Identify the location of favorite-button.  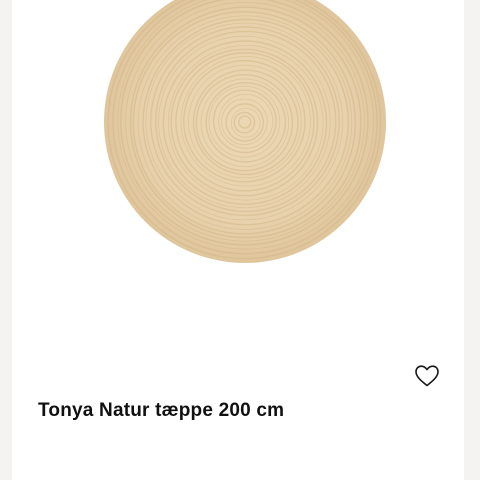
(427, 376).